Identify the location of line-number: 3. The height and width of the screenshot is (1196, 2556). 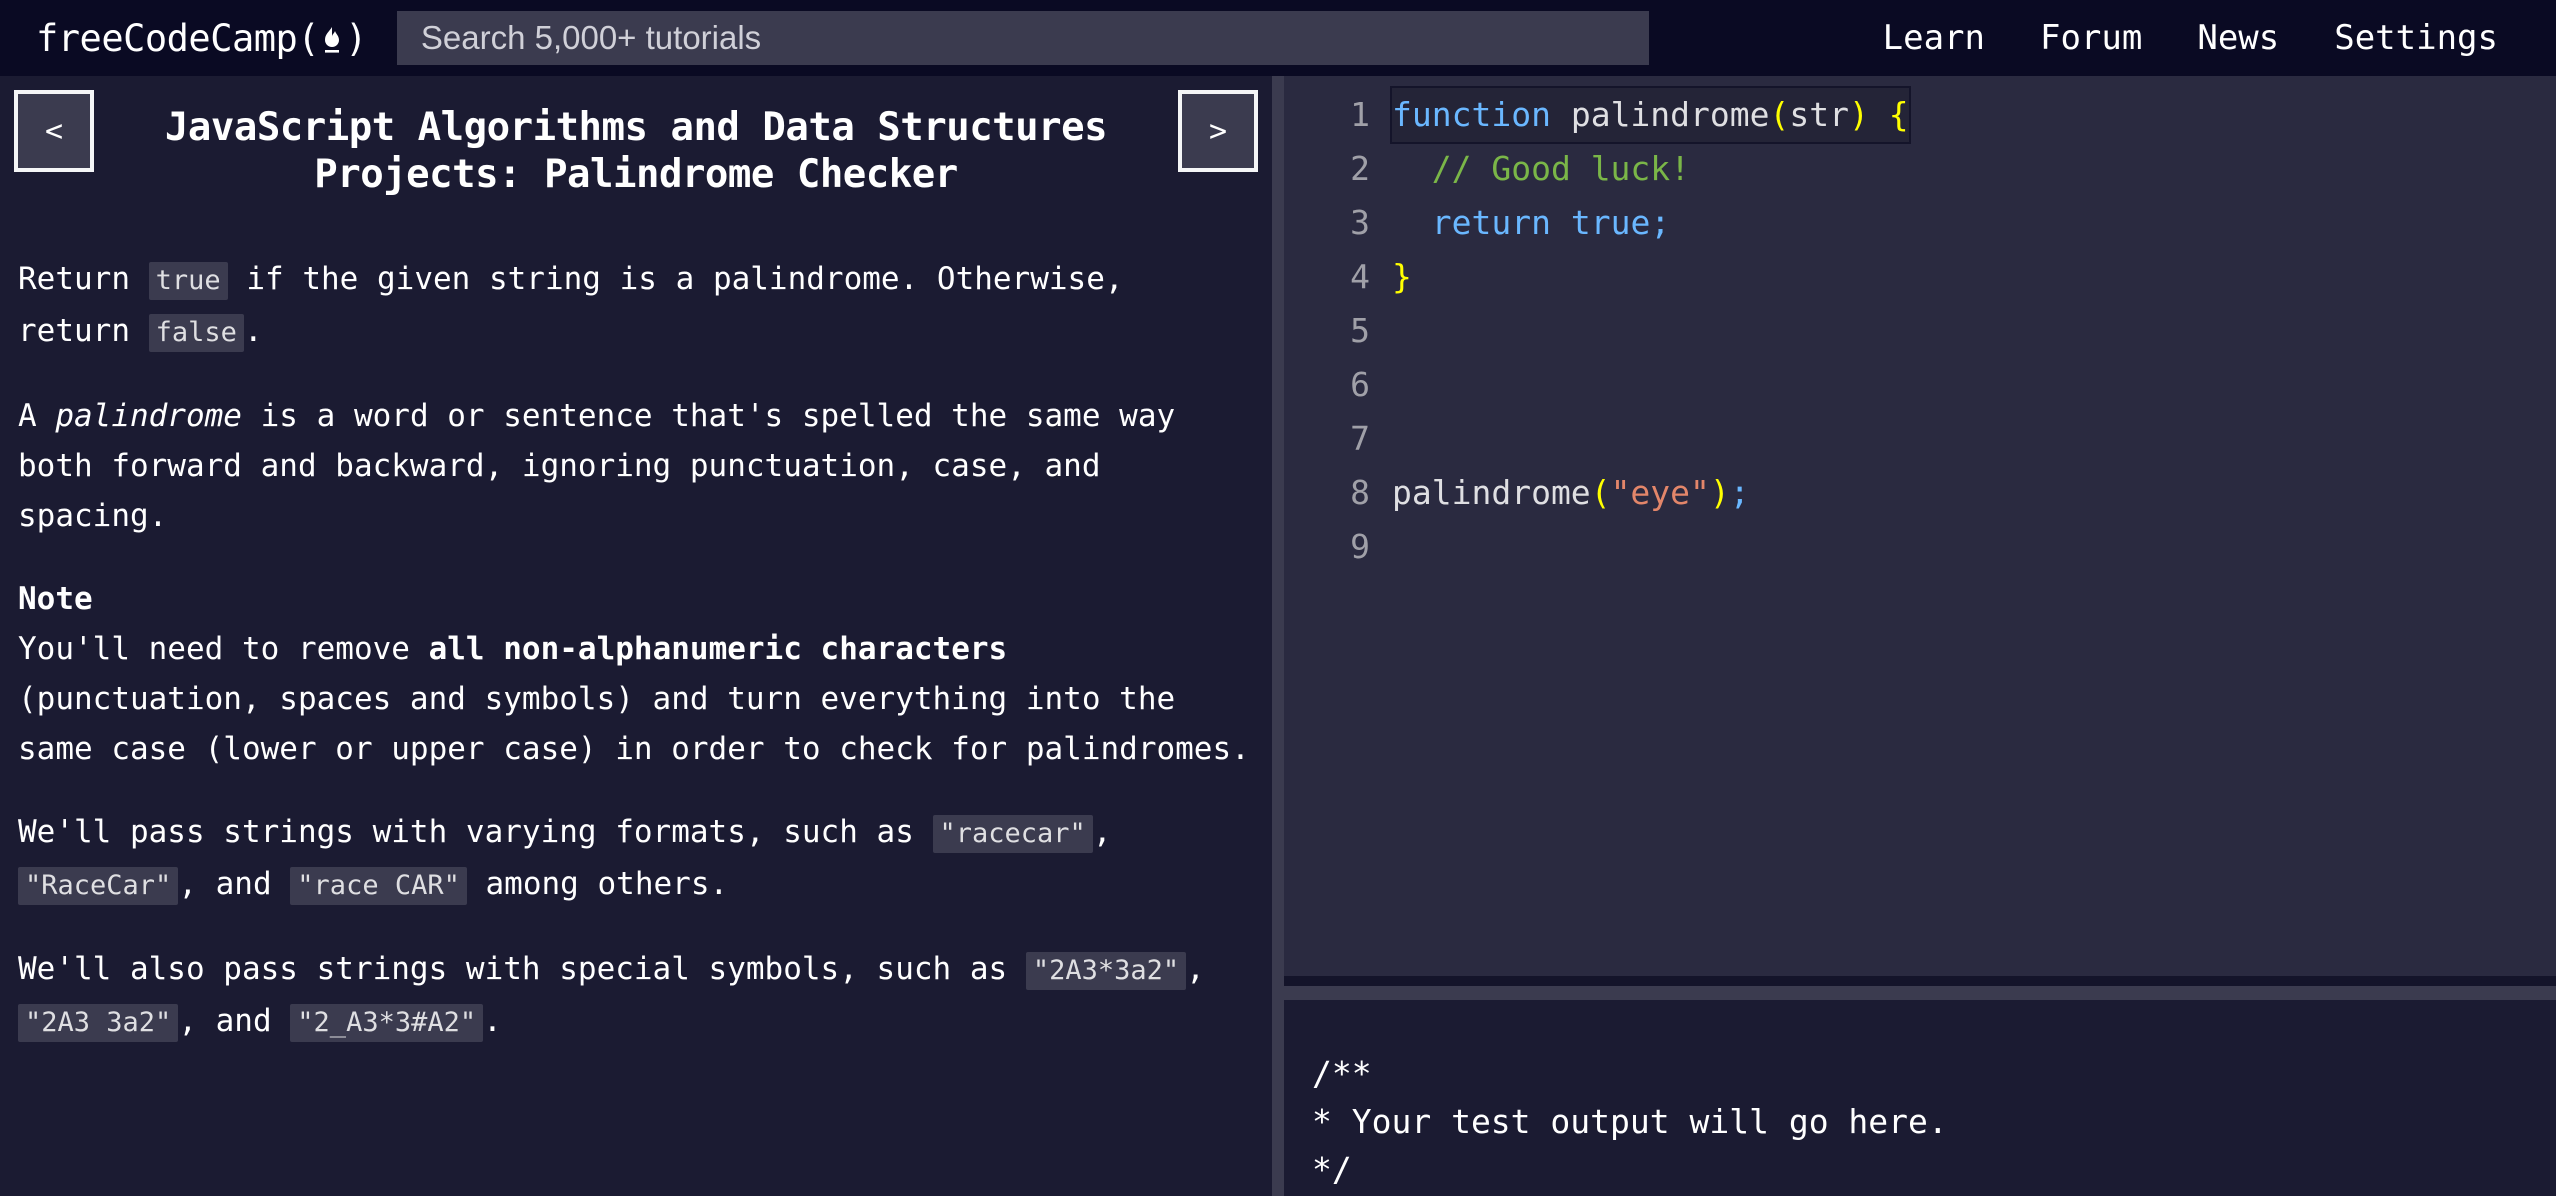
(1360, 222).